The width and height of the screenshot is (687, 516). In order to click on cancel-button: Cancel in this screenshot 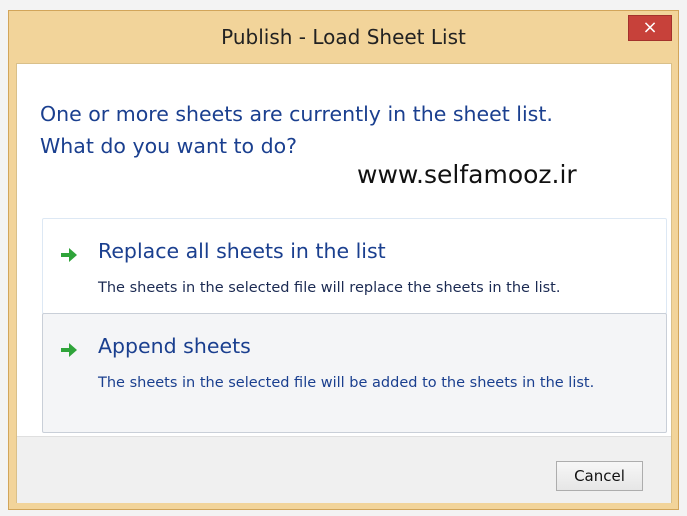, I will do `click(599, 476)`.